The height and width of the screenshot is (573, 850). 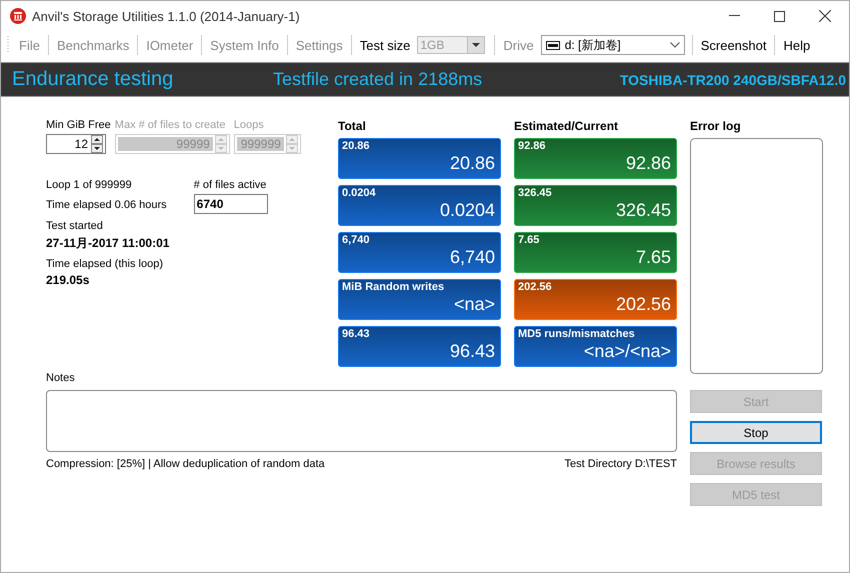 What do you see at coordinates (359, 193) in the screenshot?
I see `tile-caption: 0.0204` at bounding box center [359, 193].